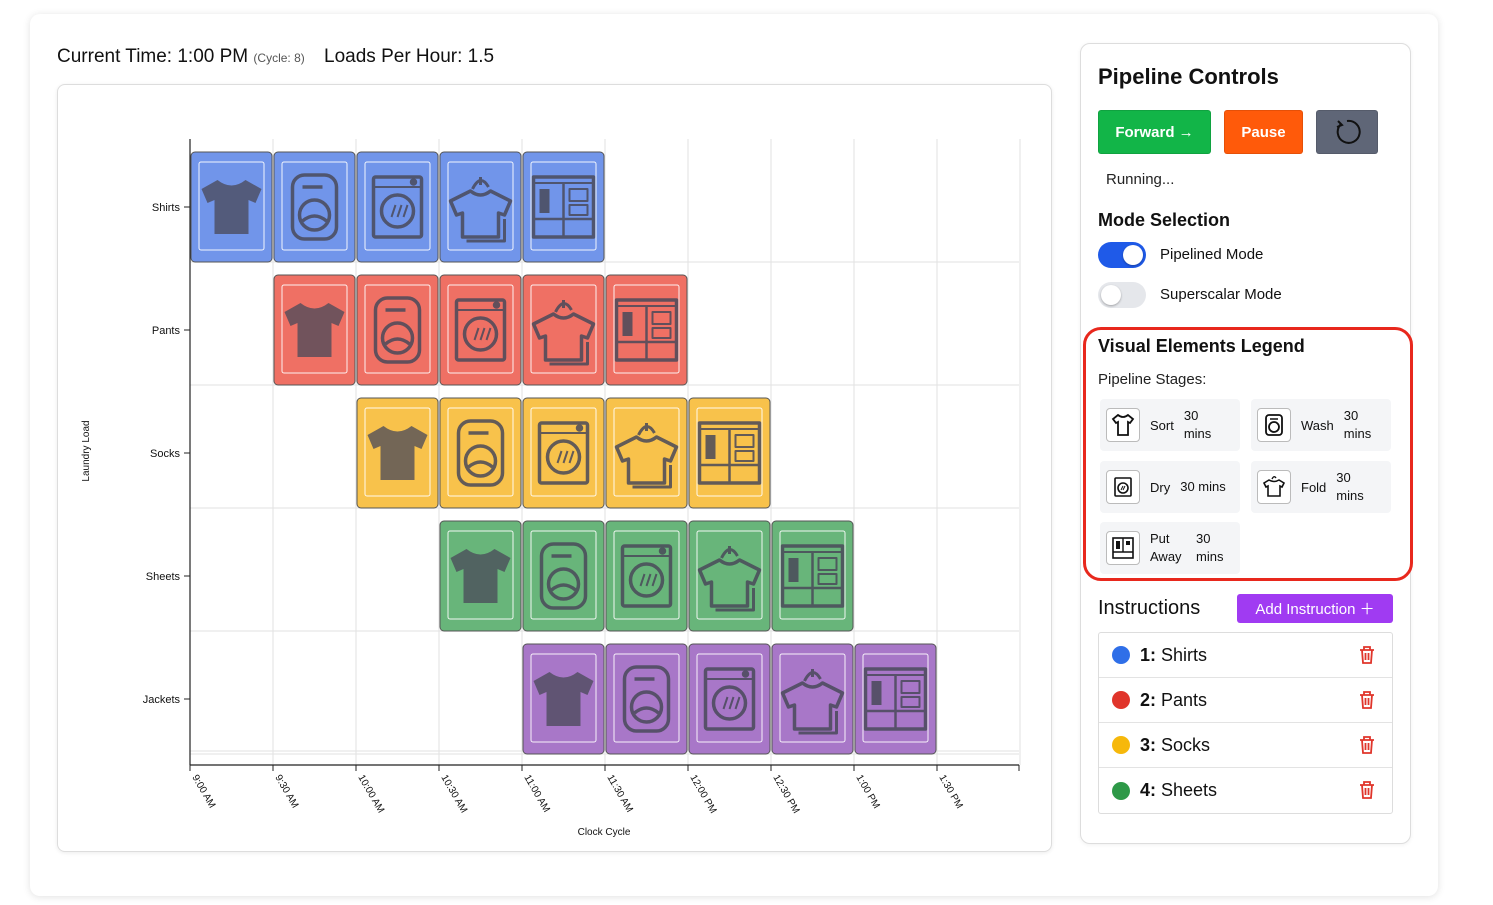  What do you see at coordinates (153, 56) in the screenshot?
I see `current-time-label: Current Time: 1:00 PM` at bounding box center [153, 56].